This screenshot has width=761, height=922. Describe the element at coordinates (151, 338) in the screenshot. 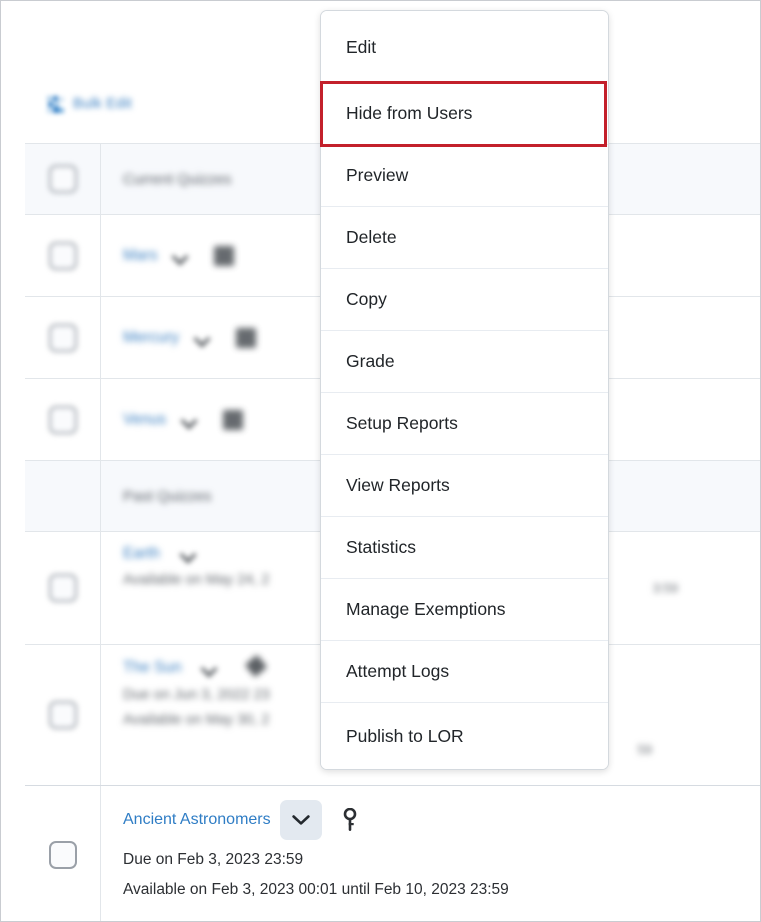

I see `quiz-title-link: Mercury` at that location.